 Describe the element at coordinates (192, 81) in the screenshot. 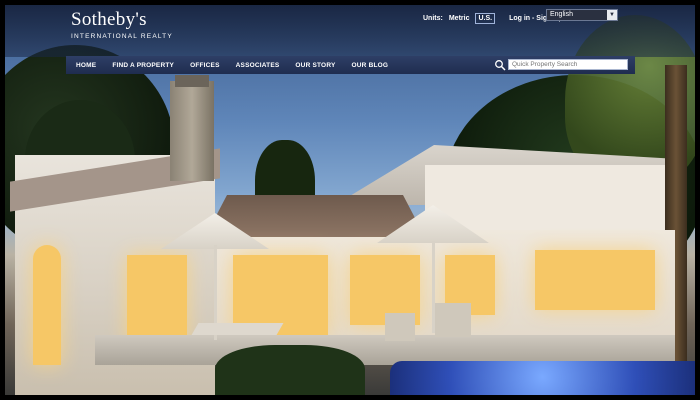

I see `chimney-cap` at that location.